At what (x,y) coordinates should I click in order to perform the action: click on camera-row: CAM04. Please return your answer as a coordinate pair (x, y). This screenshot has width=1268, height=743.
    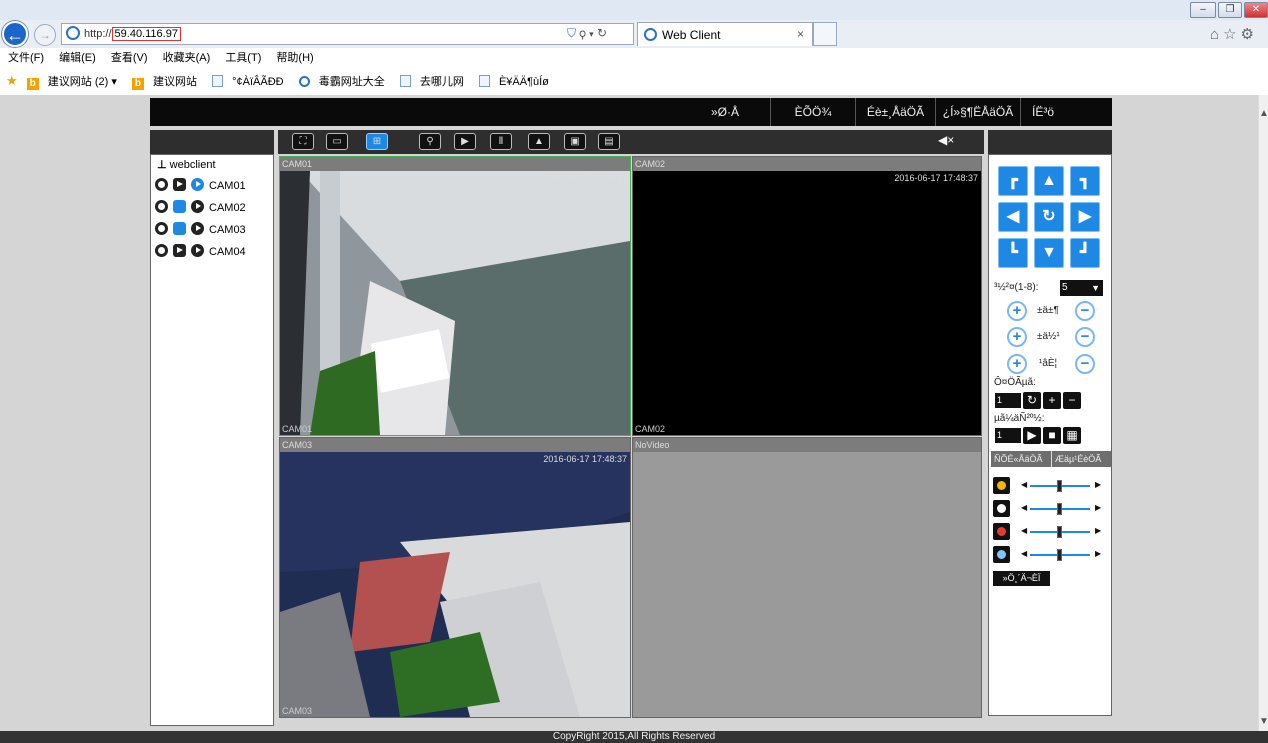
    Looking at the image, I should click on (200, 252).